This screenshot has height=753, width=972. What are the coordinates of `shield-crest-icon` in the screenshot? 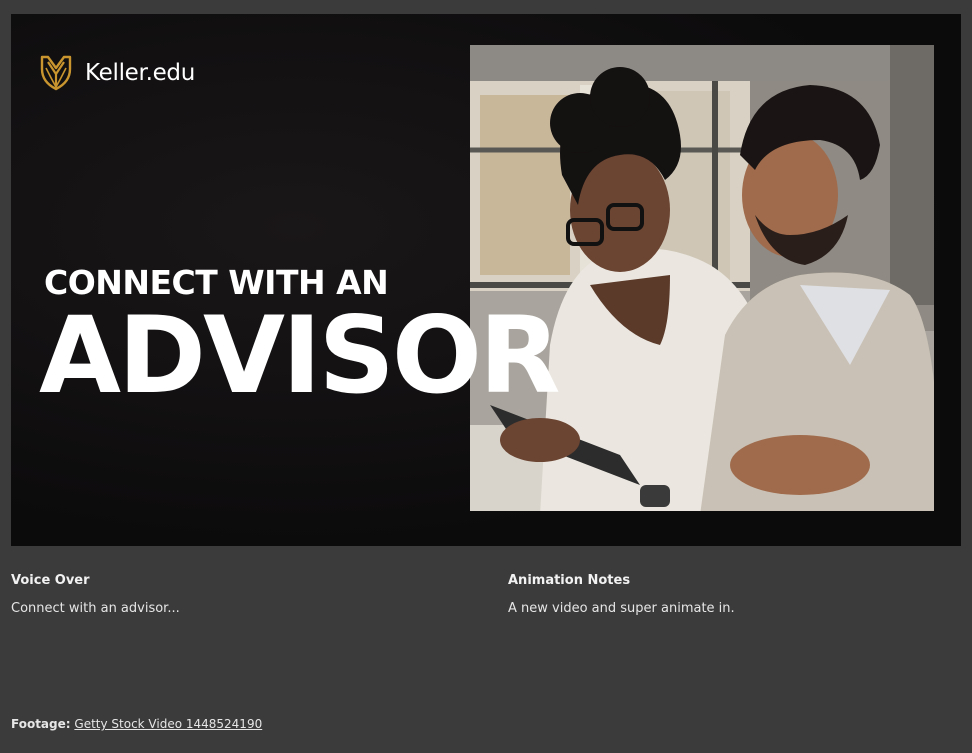 It's located at (56, 73).